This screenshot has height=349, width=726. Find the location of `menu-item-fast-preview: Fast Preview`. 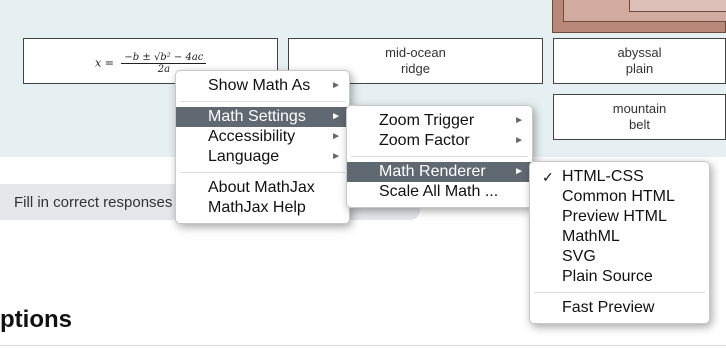

menu-item-fast-preview: Fast Preview is located at coordinates (619, 308).